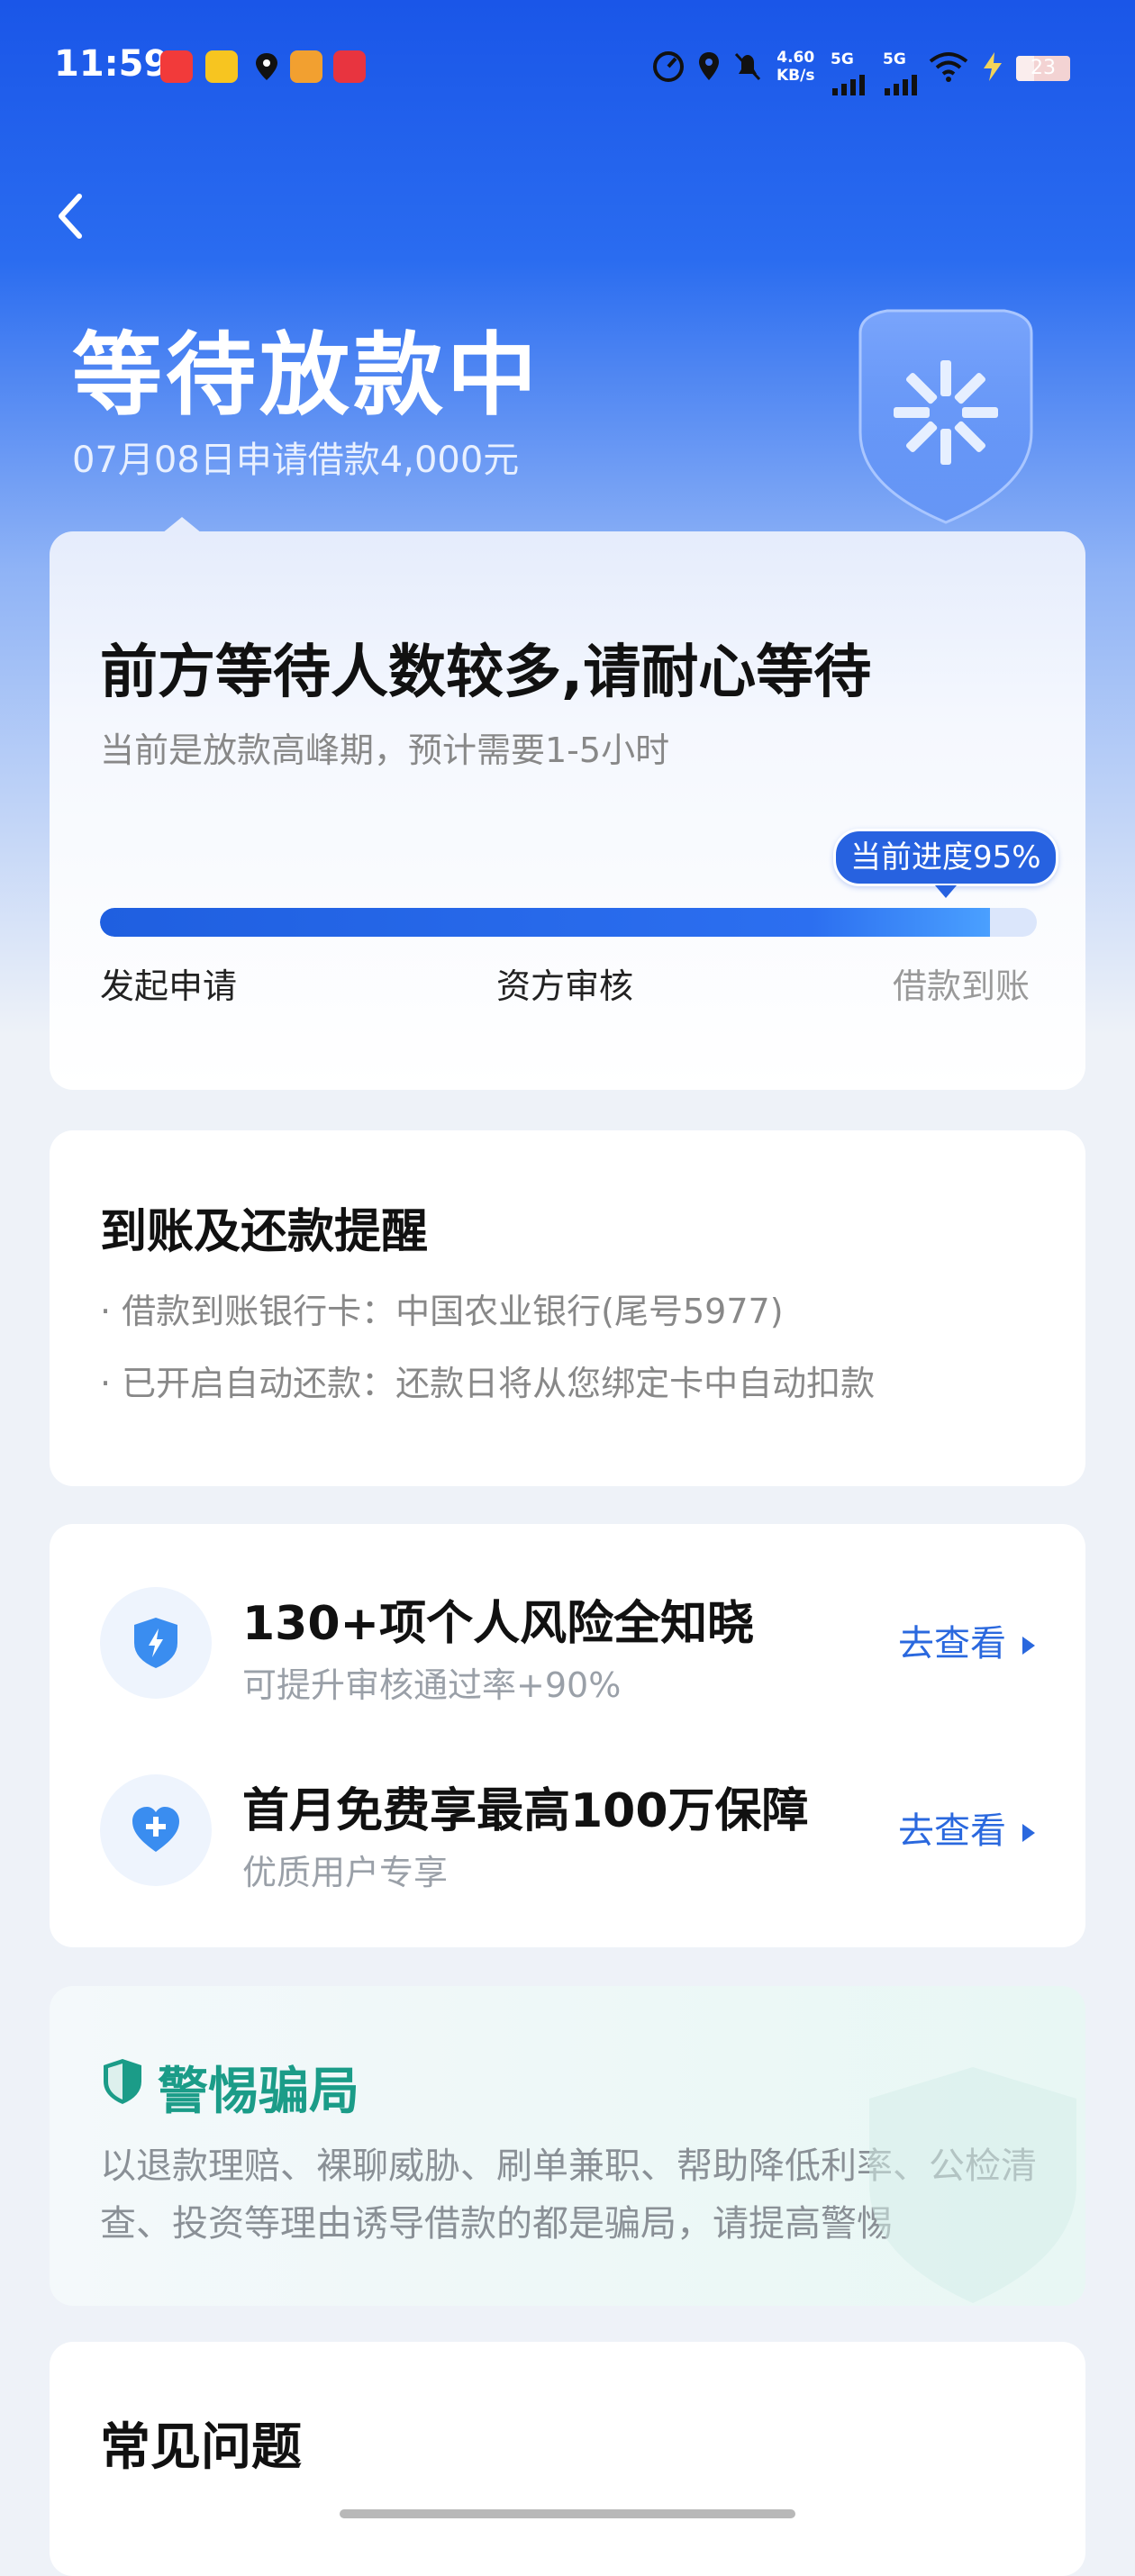  Describe the element at coordinates (442, 1312) in the screenshot. I see `reminder-item-bank-card: · 借款到账银行卡：中国农业银行(尾号5977)` at that location.